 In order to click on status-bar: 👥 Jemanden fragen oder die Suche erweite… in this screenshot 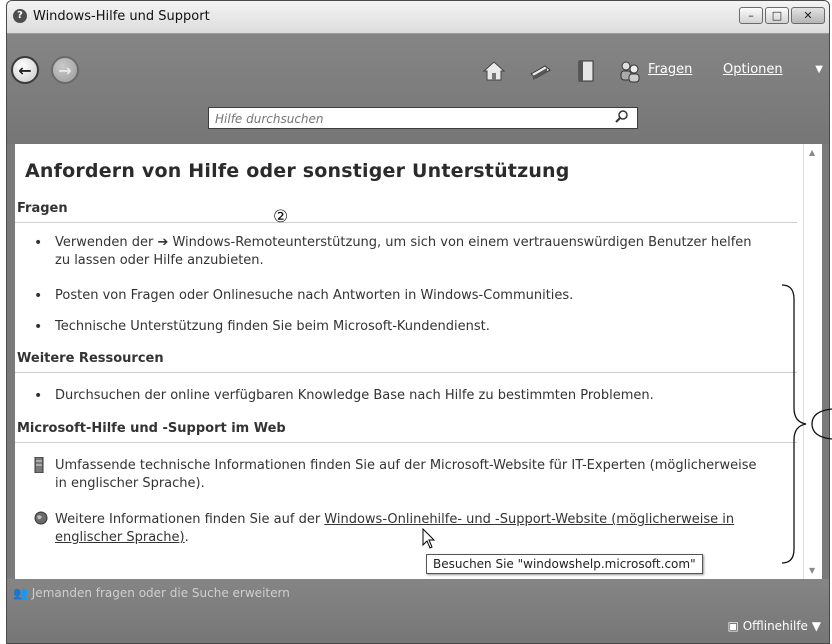, I will do `click(418, 611)`.